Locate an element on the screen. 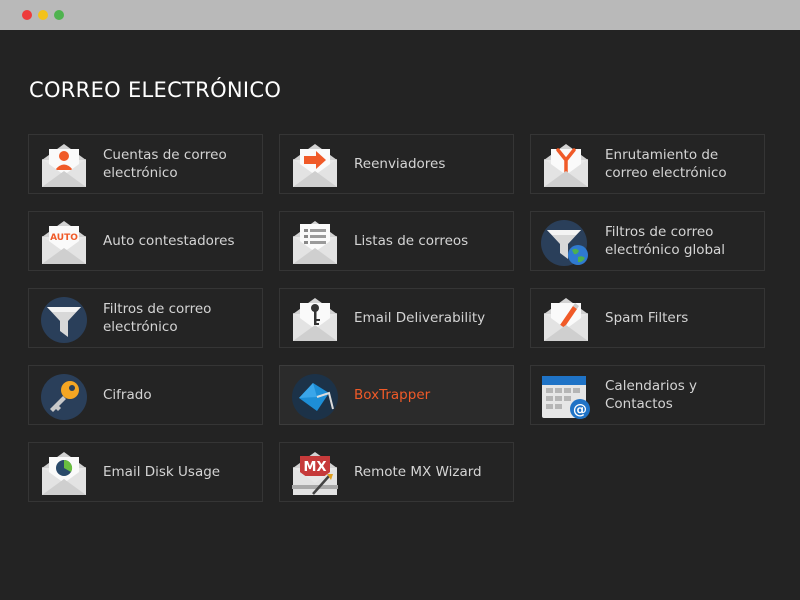  tile-label: Email Disk Usage is located at coordinates (162, 472).